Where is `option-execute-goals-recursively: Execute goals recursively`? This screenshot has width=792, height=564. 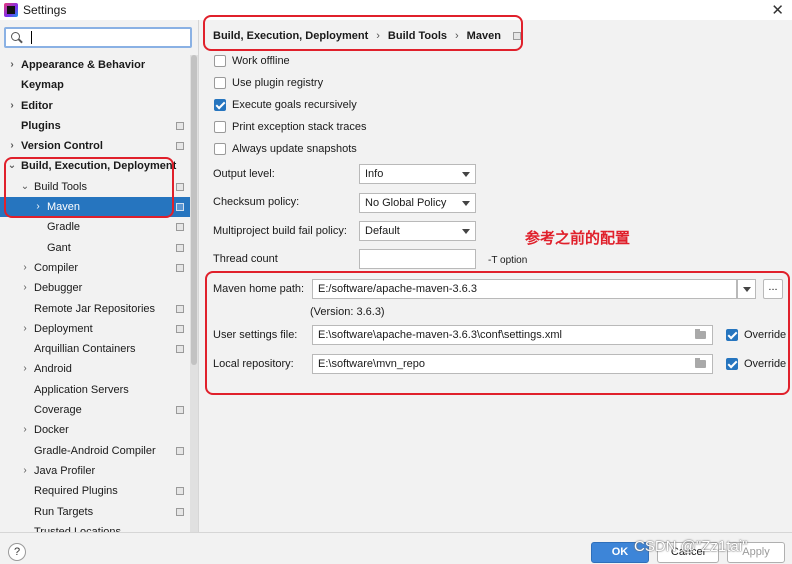
option-execute-goals-recursively: Execute goals recursively is located at coordinates (285, 105).